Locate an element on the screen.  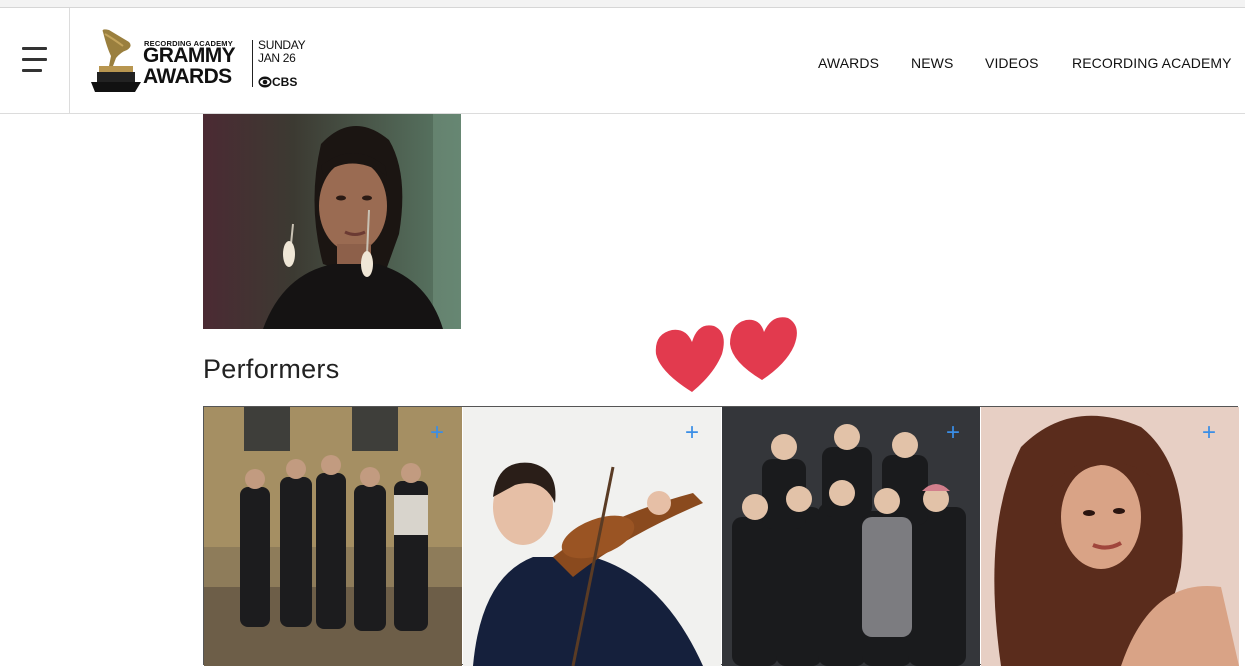
hamburger-menu-button is located at coordinates (35, 60).